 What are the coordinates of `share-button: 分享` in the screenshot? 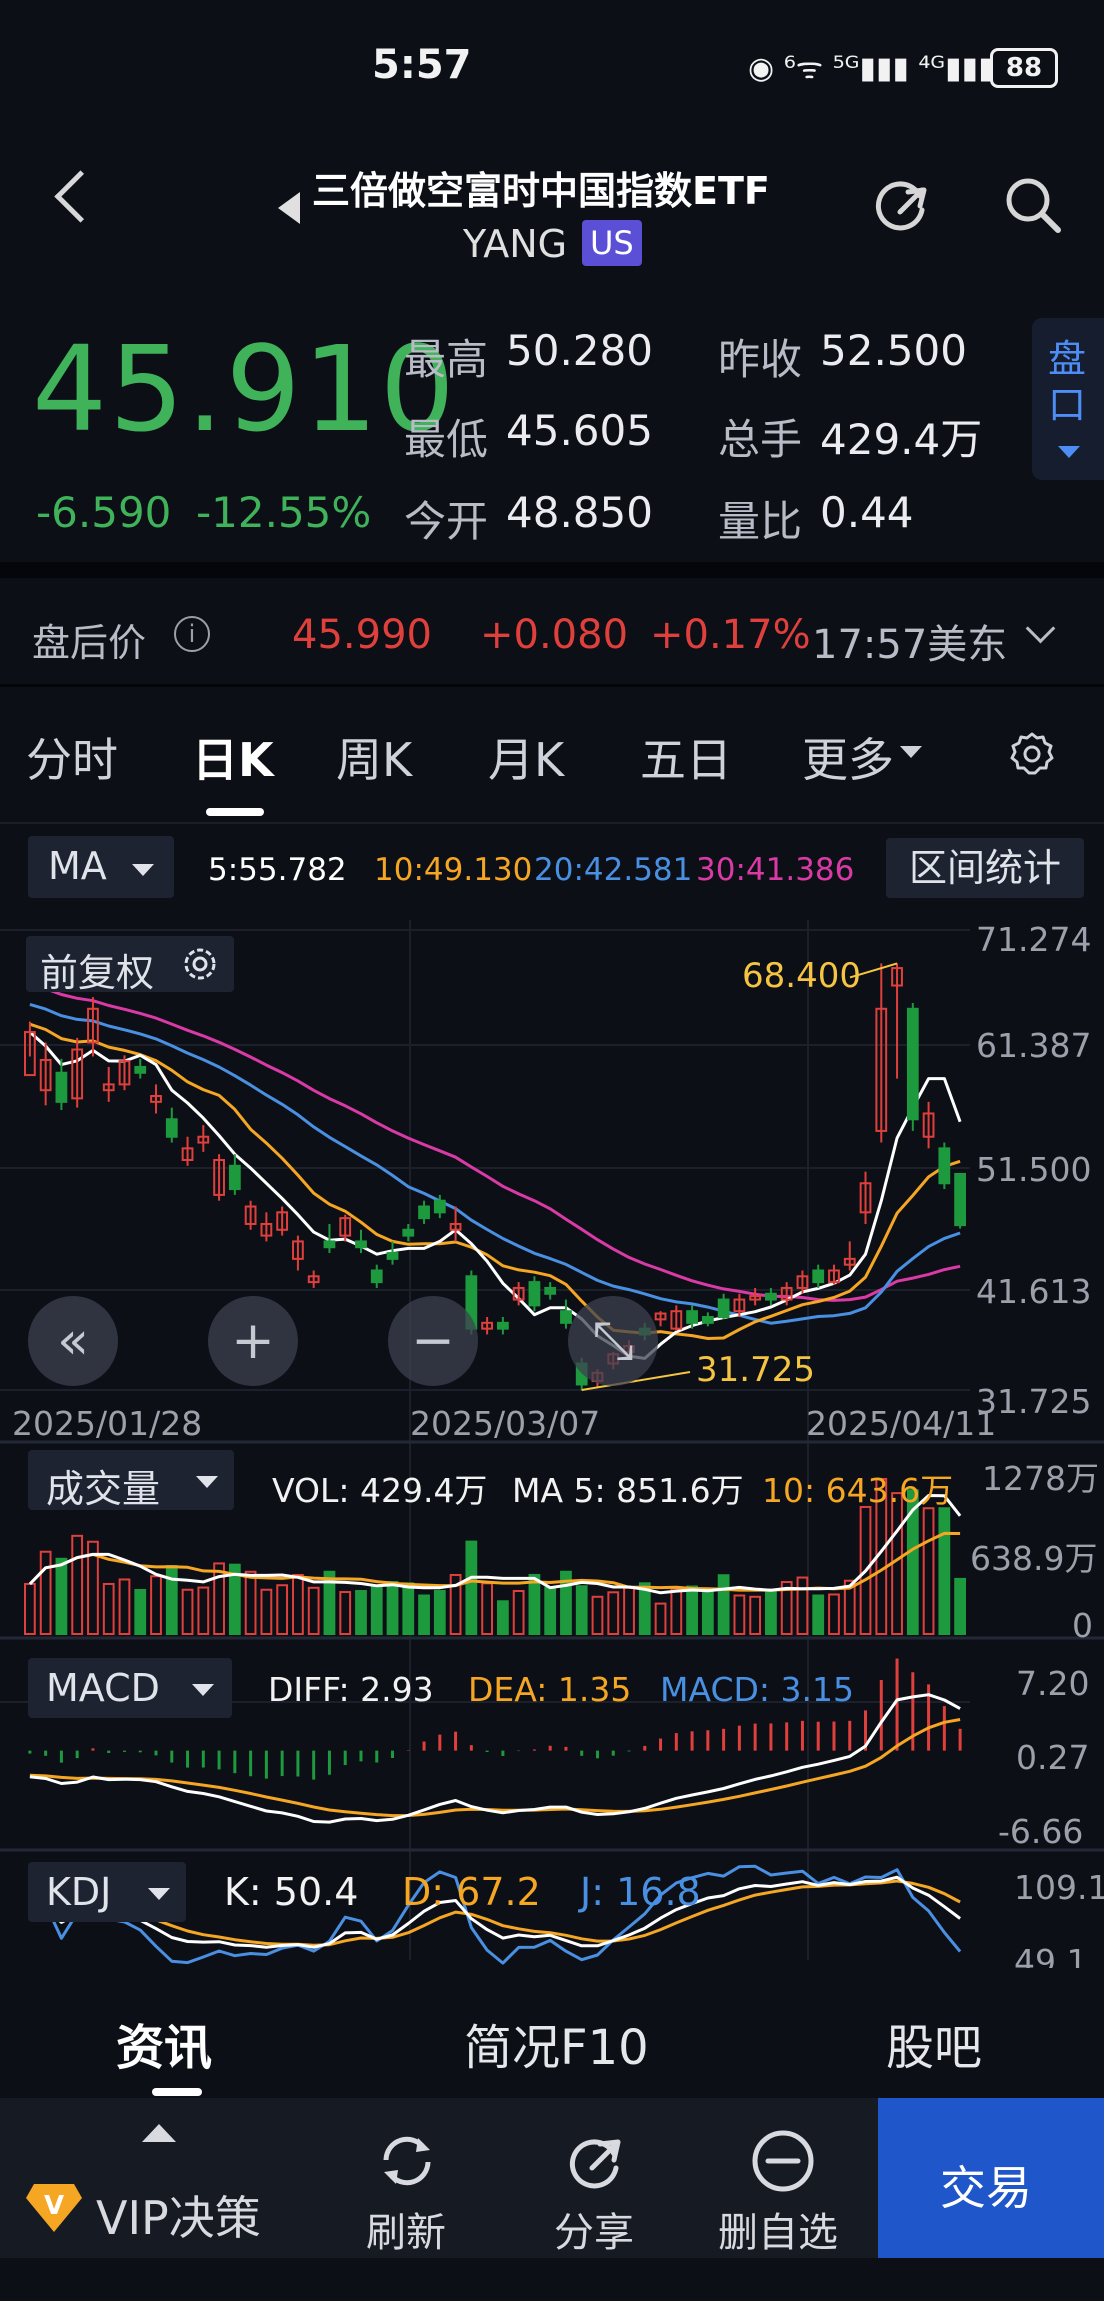 It's located at (594, 2229).